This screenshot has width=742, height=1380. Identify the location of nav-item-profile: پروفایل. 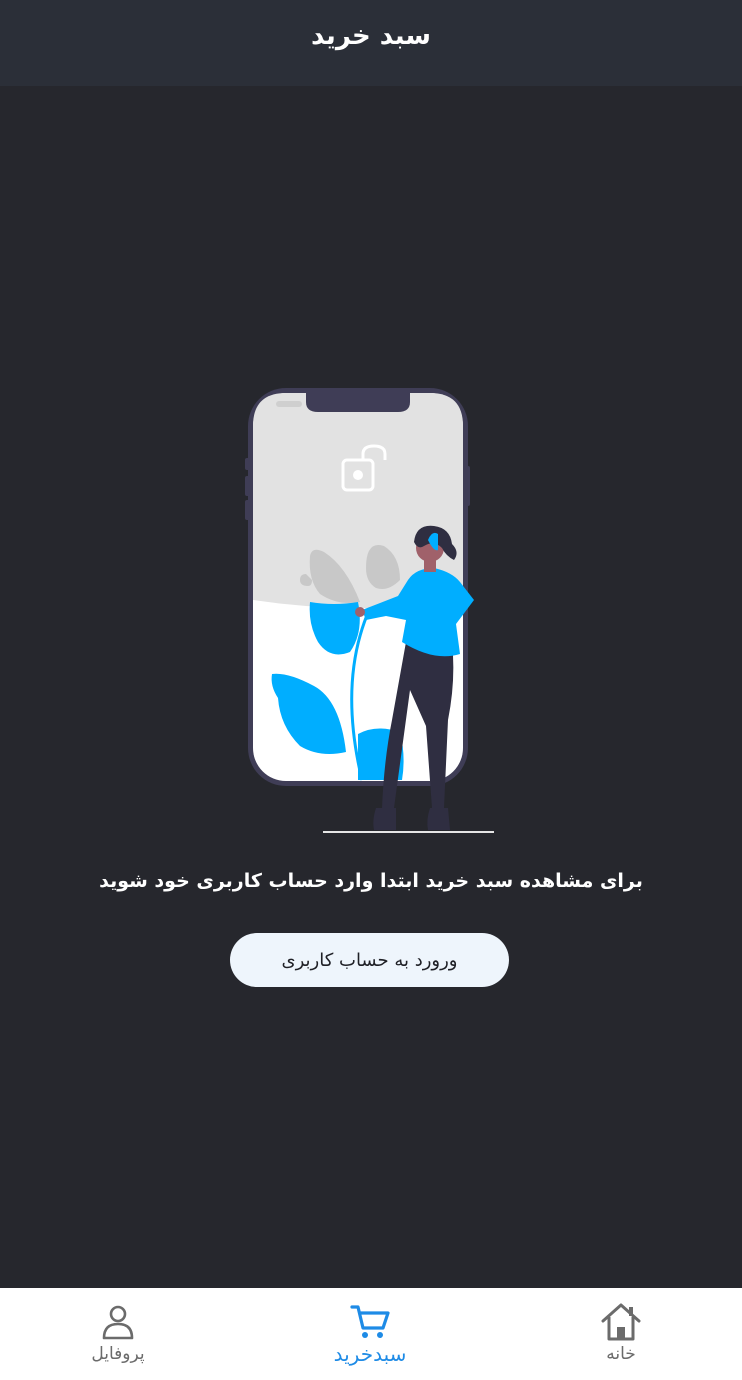
(118, 1334).